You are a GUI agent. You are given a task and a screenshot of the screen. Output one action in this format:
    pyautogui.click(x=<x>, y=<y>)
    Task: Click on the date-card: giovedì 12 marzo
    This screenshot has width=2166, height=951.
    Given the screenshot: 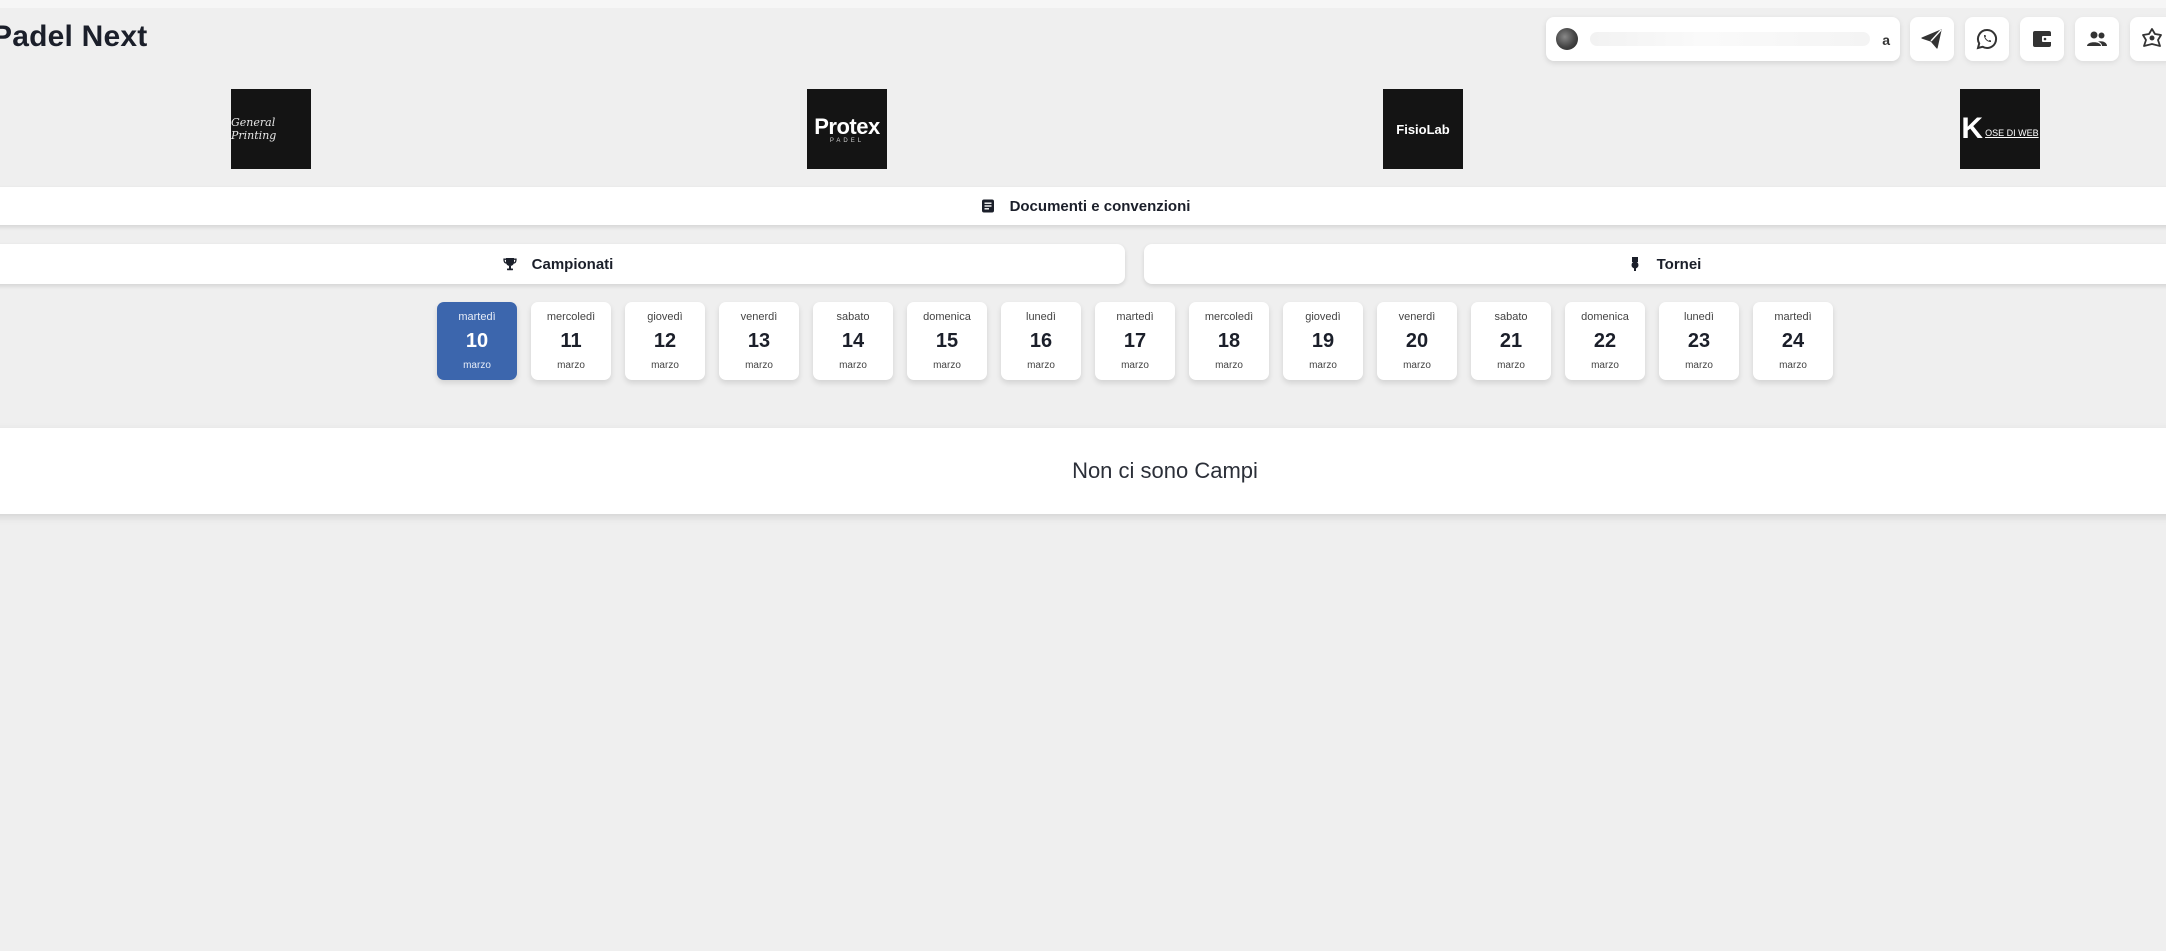 What is the action you would take?
    pyautogui.click(x=665, y=341)
    